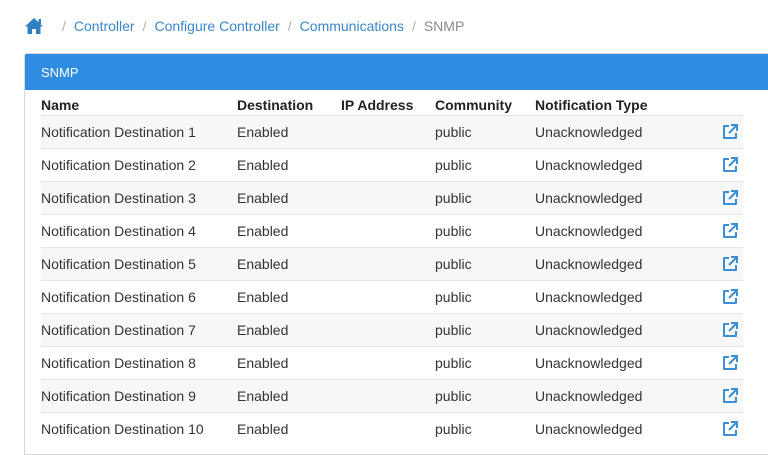 Image resolution: width=768 pixels, height=455 pixels. Describe the element at coordinates (388, 105) in the screenshot. I see `column-header-ip-address: IP Address` at that location.